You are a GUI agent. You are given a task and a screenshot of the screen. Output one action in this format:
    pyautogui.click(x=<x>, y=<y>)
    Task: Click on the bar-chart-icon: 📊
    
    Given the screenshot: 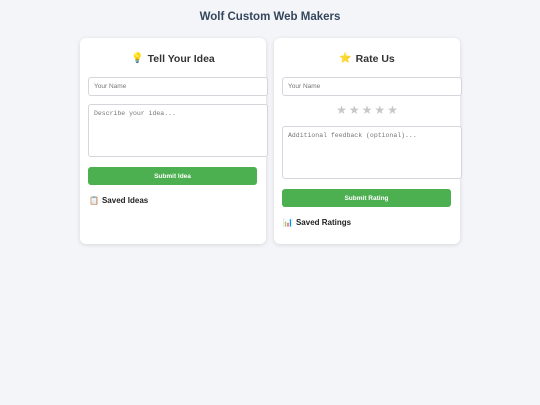 What is the action you would take?
    pyautogui.click(x=288, y=222)
    